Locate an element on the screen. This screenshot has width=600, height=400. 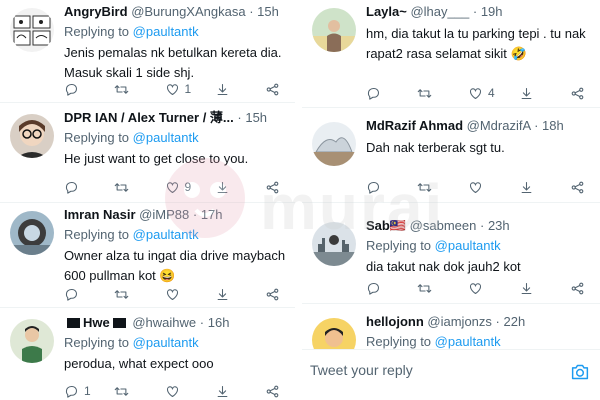
author-name: Layla~ is located at coordinates (386, 11).